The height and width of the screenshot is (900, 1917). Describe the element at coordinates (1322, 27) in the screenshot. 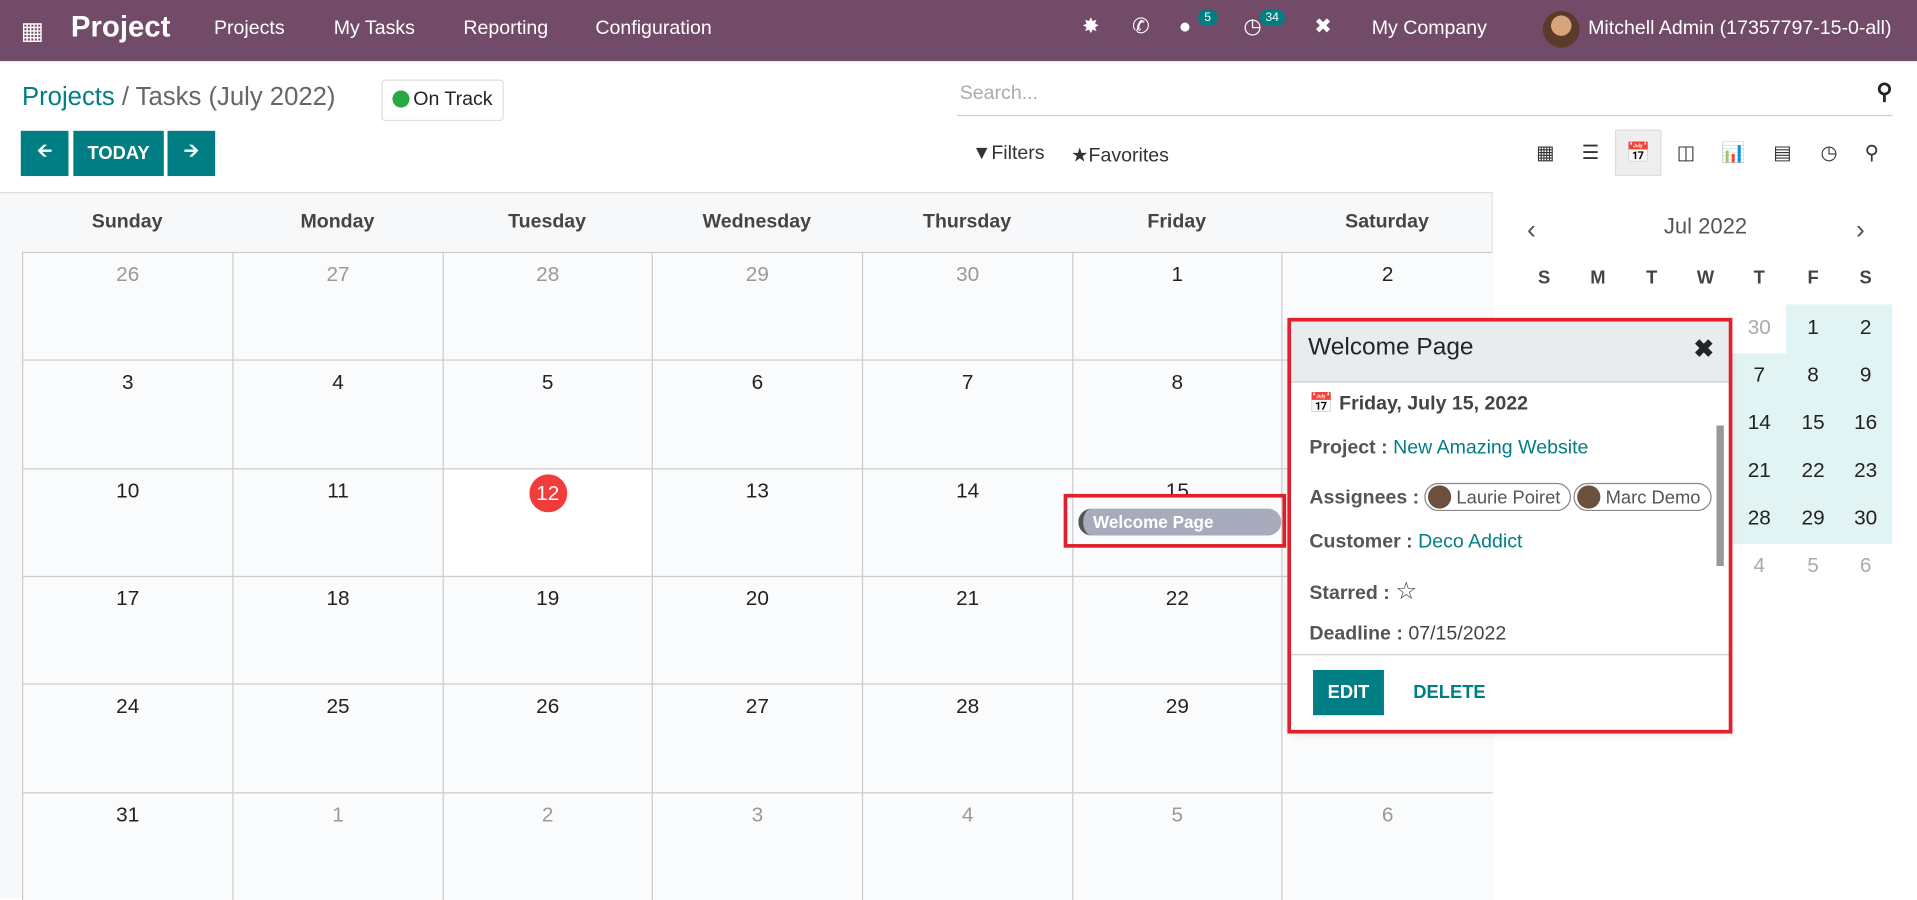

I see `tools-icon: ✖` at that location.